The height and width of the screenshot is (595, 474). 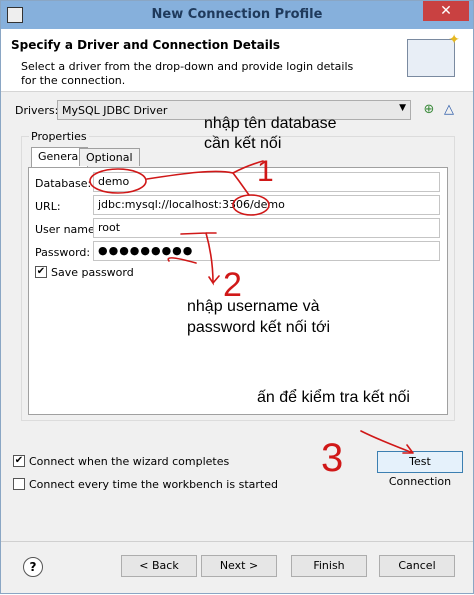 What do you see at coordinates (48, 206) in the screenshot?
I see `url-label: URL:` at bounding box center [48, 206].